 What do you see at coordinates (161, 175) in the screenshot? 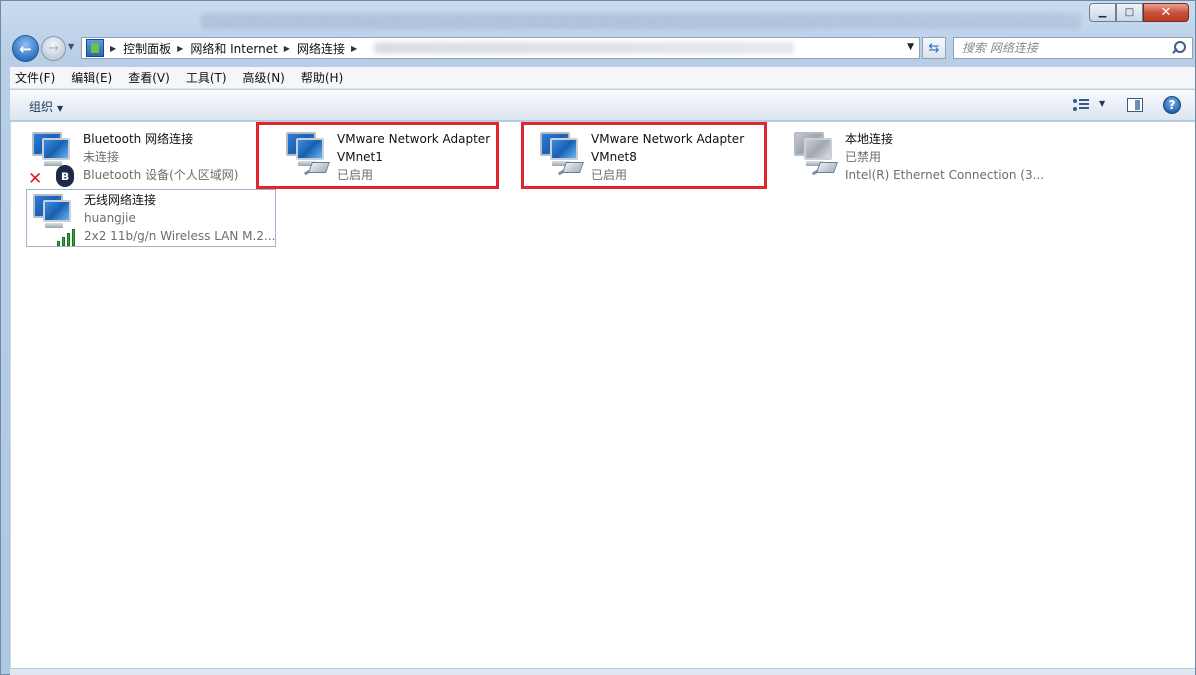
I see `connection-device: Bluetooth 设备(个人区域网)` at bounding box center [161, 175].